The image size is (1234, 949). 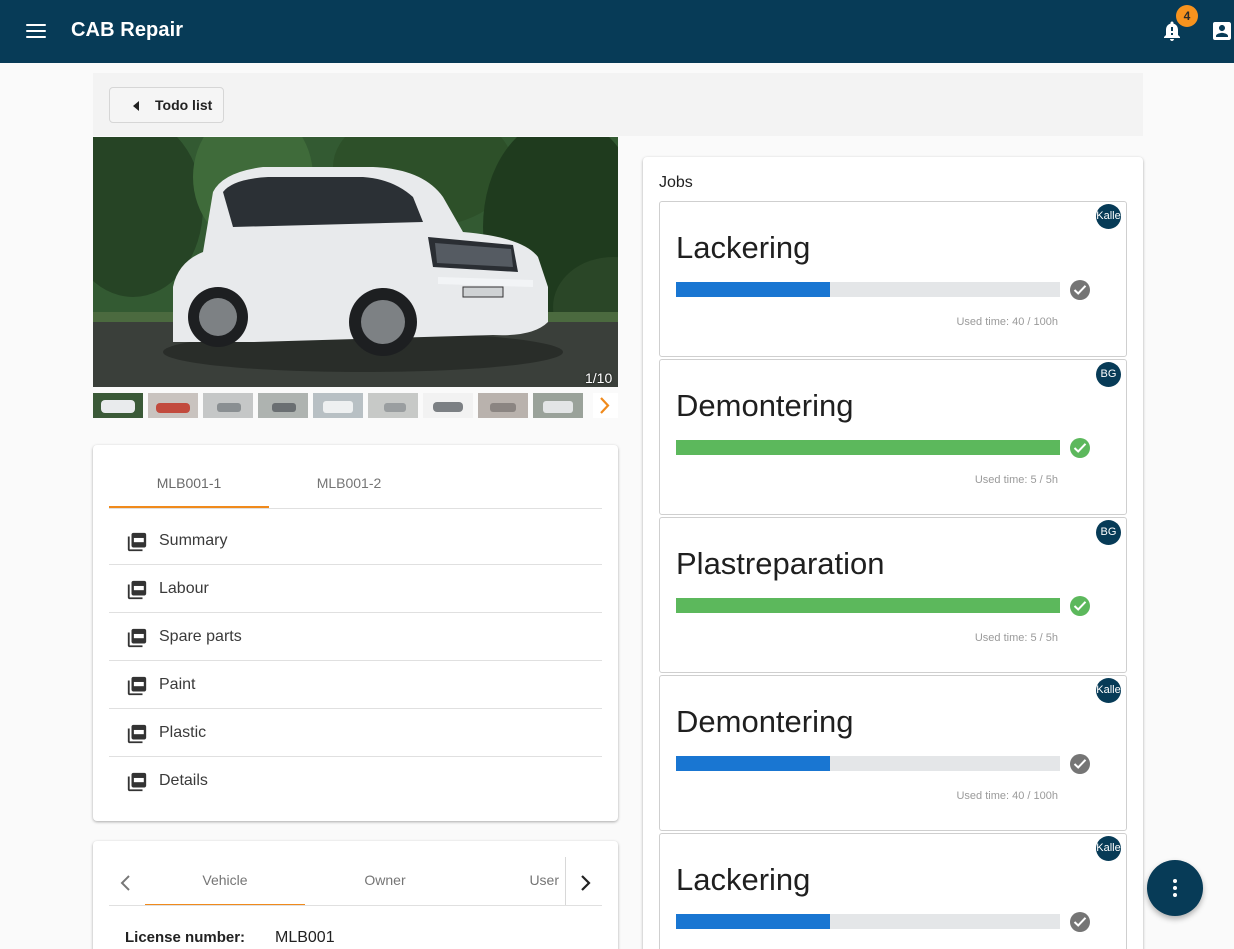 I want to click on notification-badge: 4, so click(x=1187, y=16).